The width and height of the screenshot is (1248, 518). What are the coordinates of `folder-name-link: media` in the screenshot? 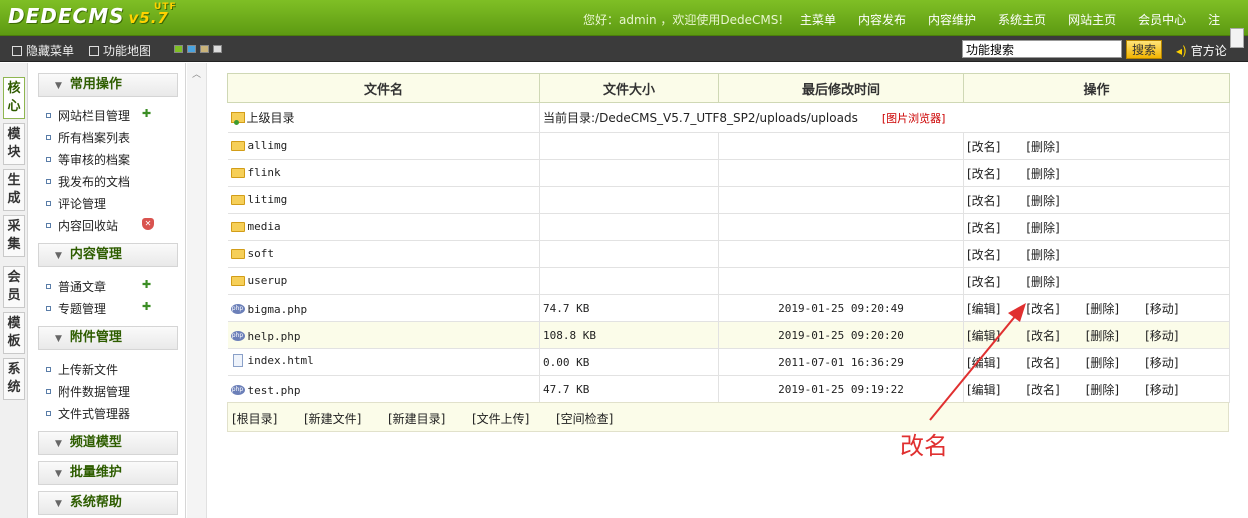 It's located at (264, 226).